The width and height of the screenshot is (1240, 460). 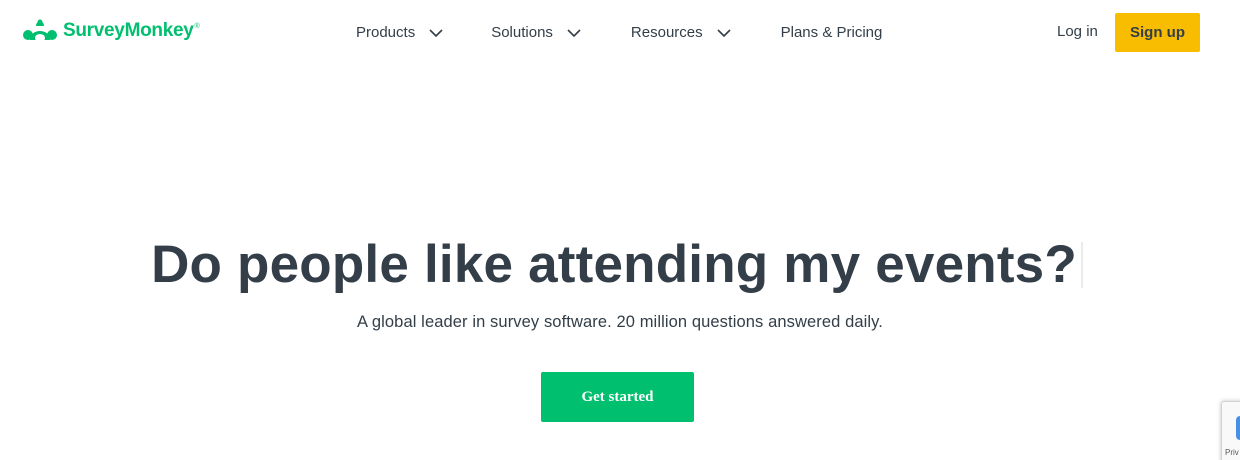 I want to click on get-started-label: Get started, so click(x=617, y=396).